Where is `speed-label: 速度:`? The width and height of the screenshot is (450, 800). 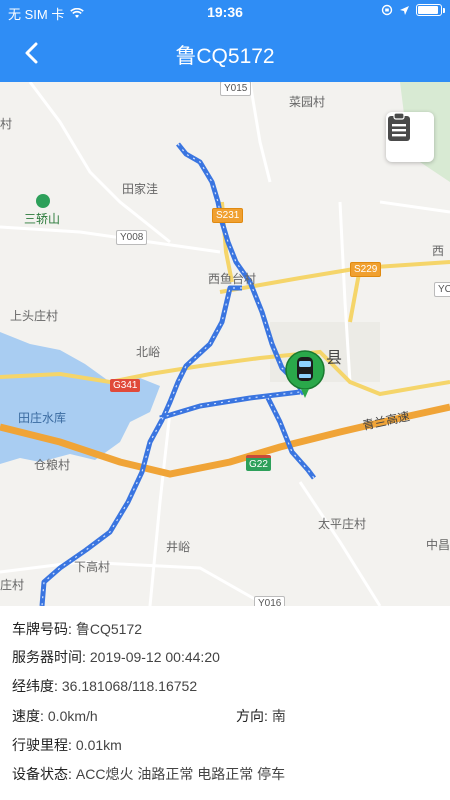
speed-label: 速度: is located at coordinates (28, 716).